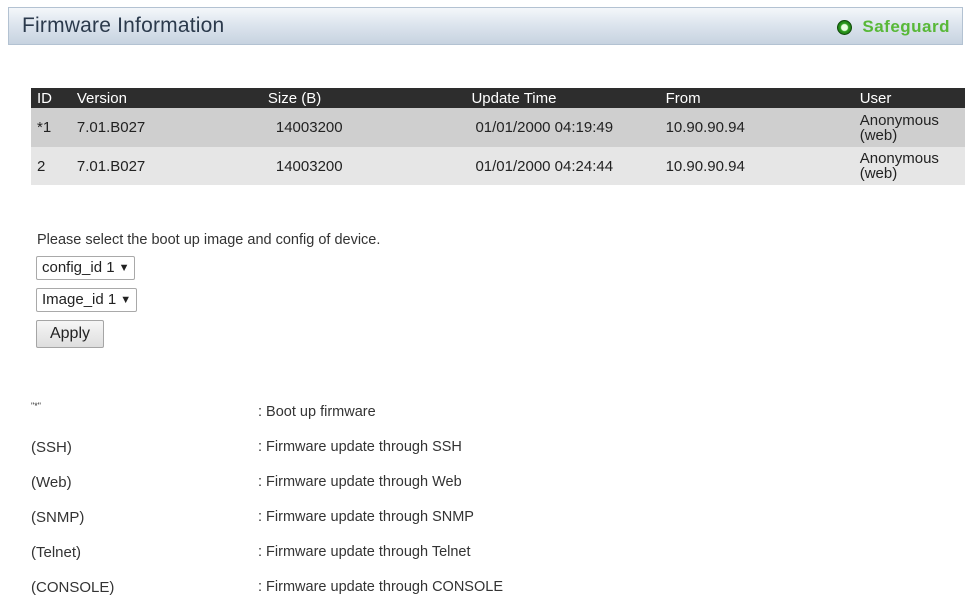 This screenshot has width=974, height=603. Describe the element at coordinates (909, 98) in the screenshot. I see `column-header-user: User` at that location.